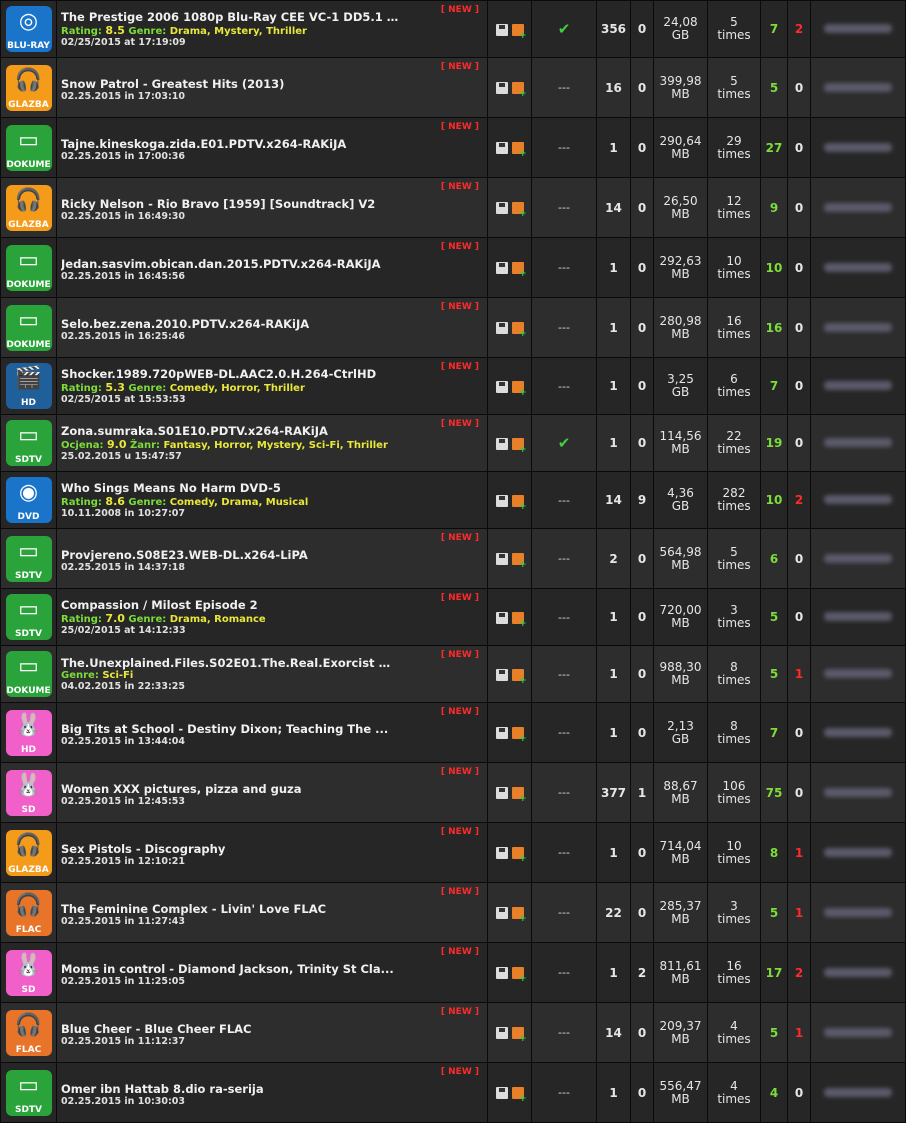  I want to click on seeders-count: 7, so click(774, 386).